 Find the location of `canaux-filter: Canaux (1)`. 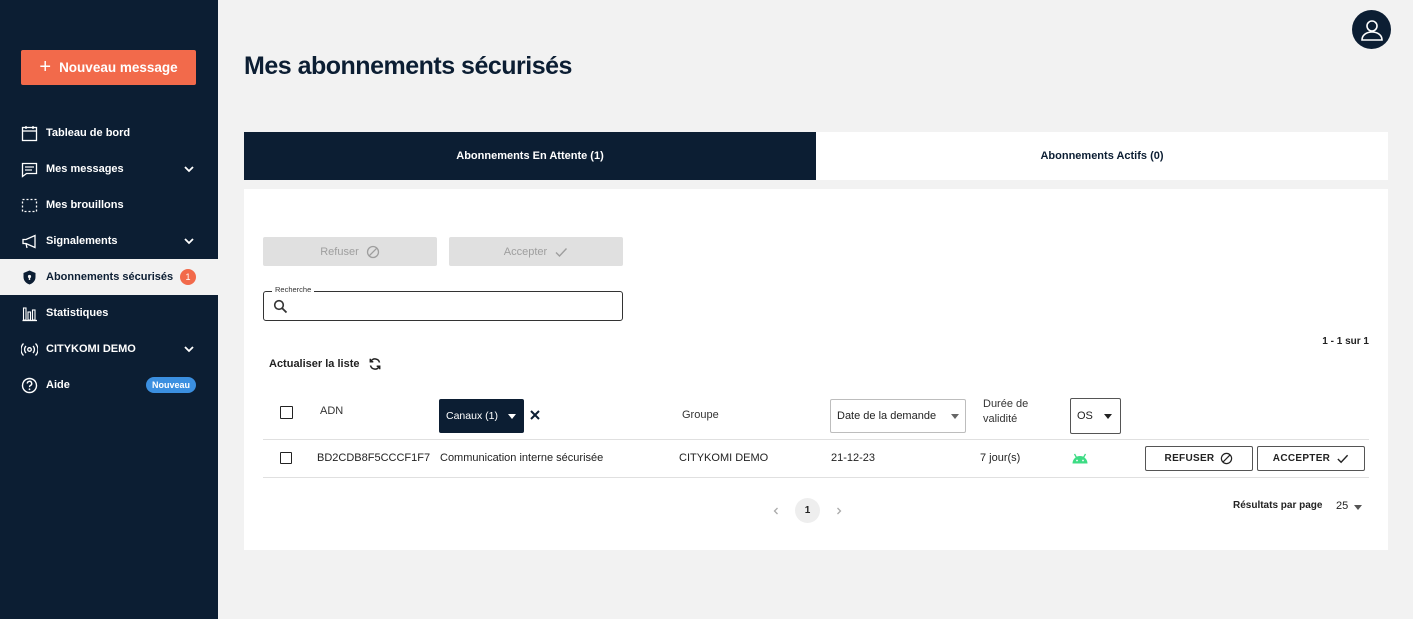

canaux-filter: Canaux (1) is located at coordinates (481, 416).